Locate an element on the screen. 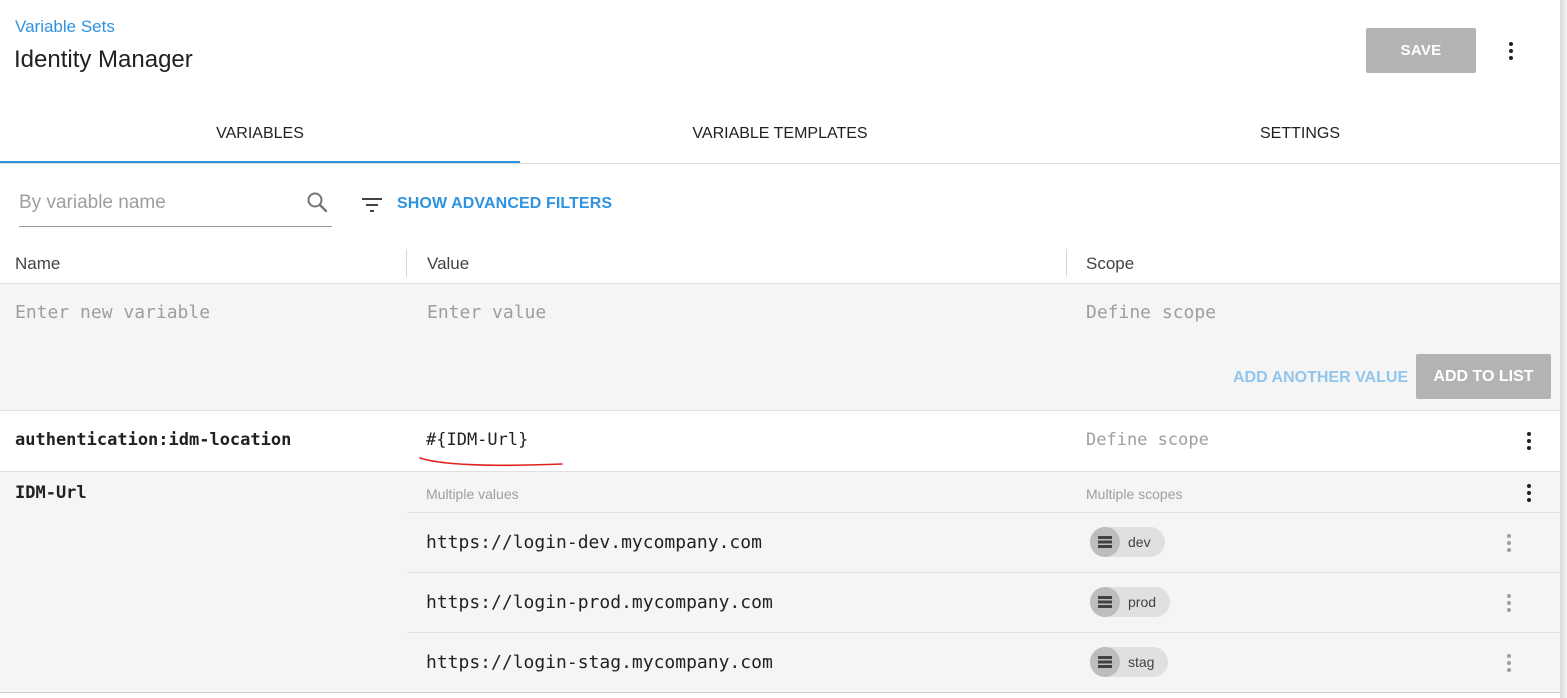 This screenshot has width=1567, height=698. show-advanced-filters-link: SHOW ADVANCED FILTERS is located at coordinates (504, 204).